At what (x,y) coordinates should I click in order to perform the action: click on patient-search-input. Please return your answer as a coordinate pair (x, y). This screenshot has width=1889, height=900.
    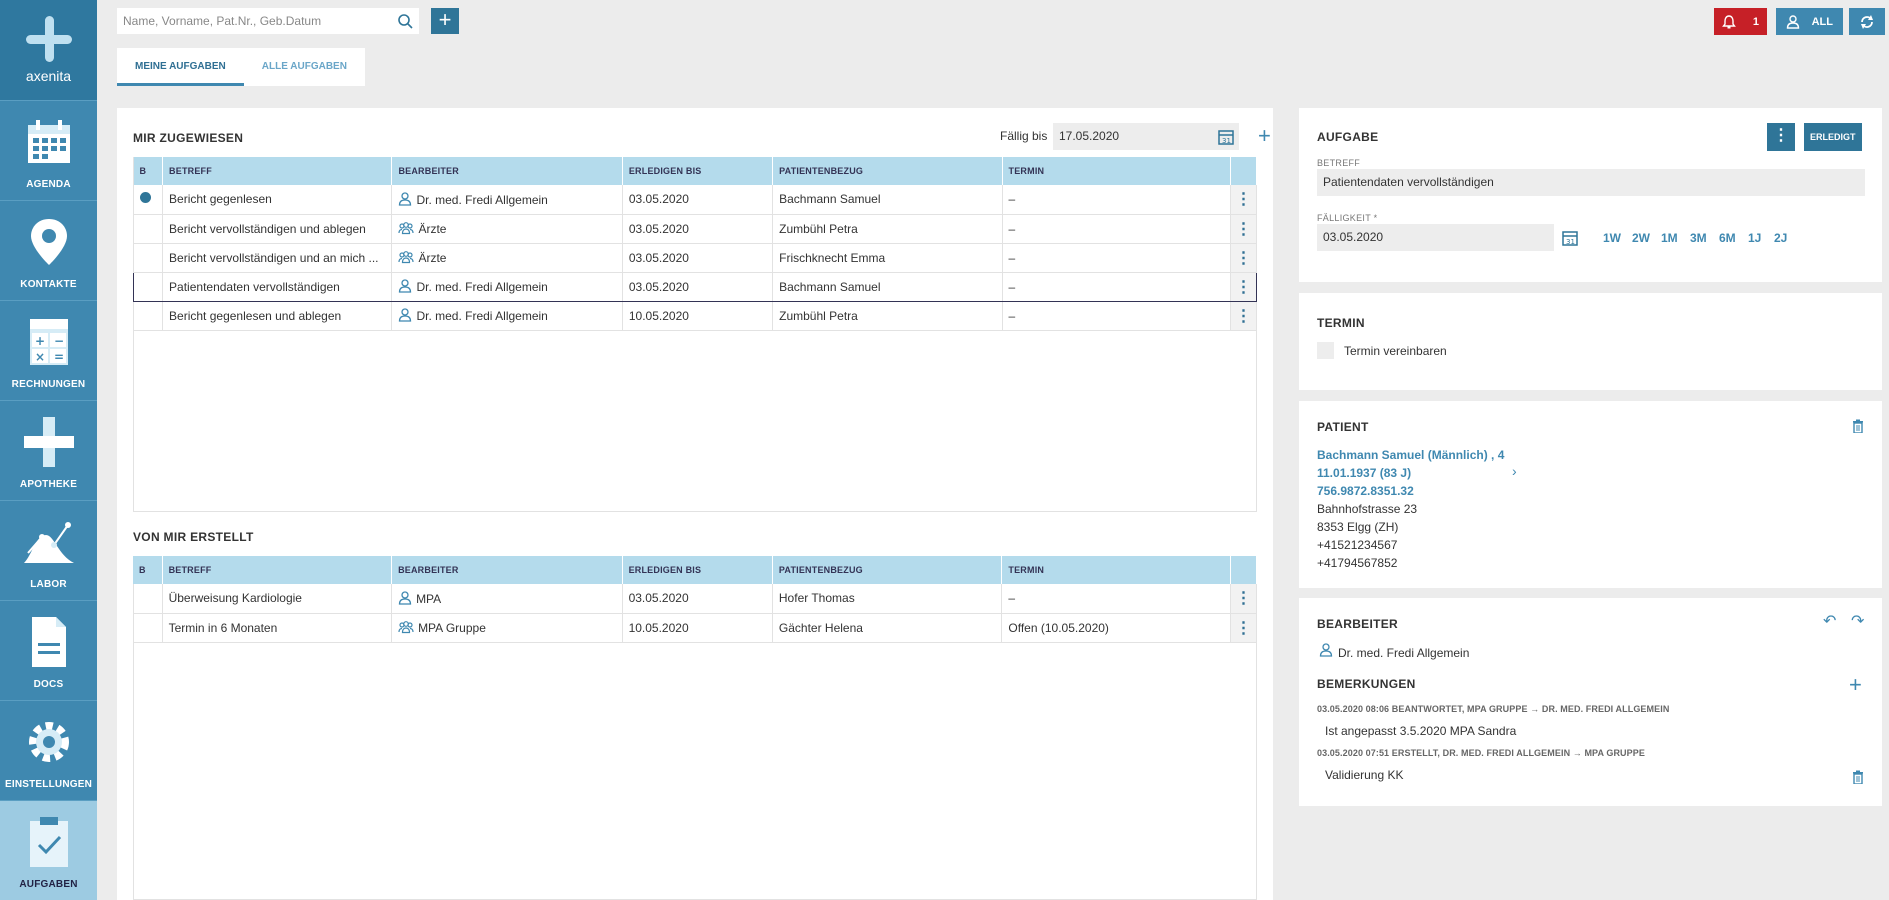
    Looking at the image, I should click on (268, 21).